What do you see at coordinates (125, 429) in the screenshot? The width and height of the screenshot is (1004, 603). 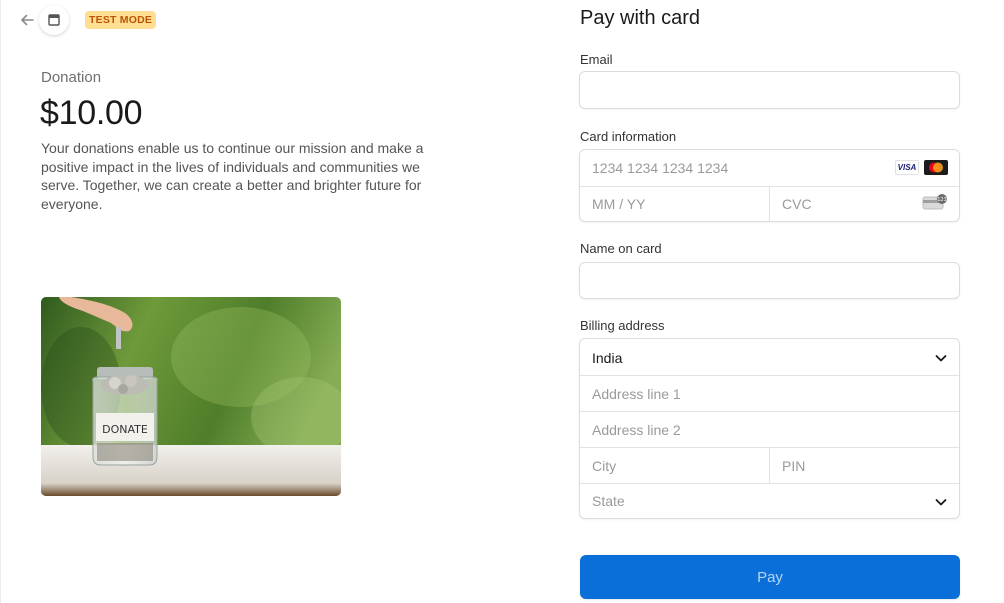 I see `jar-label-text: DONATE` at bounding box center [125, 429].